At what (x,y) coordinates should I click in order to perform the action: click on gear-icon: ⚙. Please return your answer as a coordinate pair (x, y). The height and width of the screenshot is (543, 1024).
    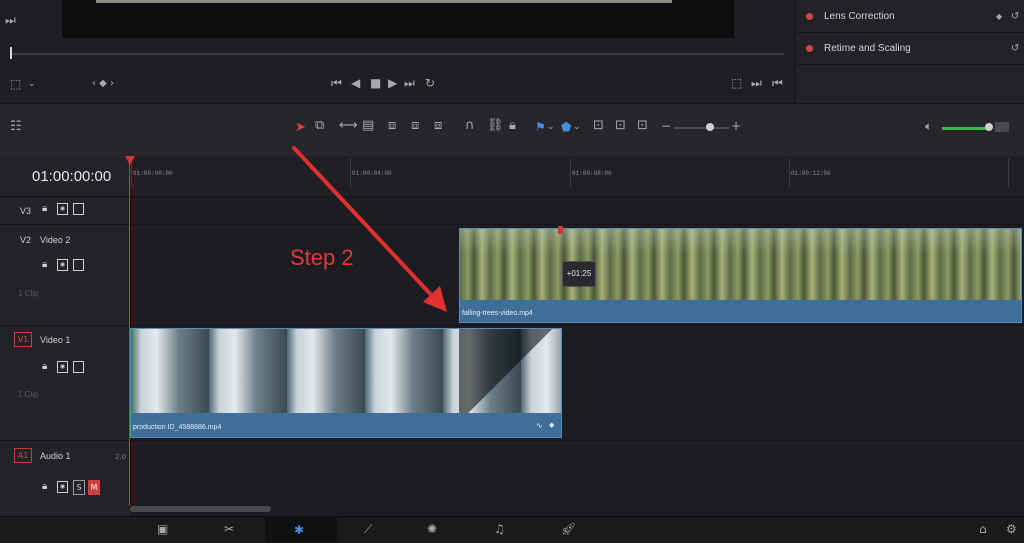
    Looking at the image, I should click on (1011, 529).